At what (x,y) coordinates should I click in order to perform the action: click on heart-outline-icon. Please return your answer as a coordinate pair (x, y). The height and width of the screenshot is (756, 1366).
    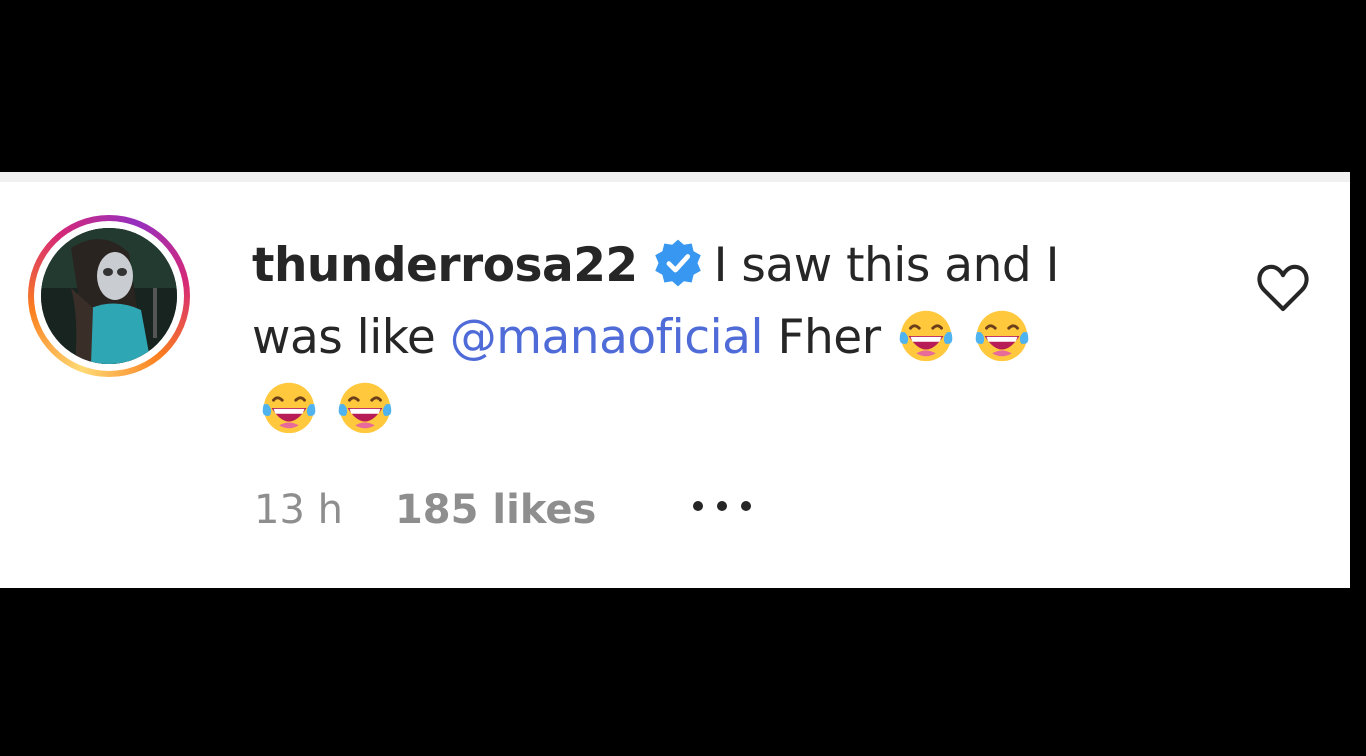
    Looking at the image, I should click on (1283, 288).